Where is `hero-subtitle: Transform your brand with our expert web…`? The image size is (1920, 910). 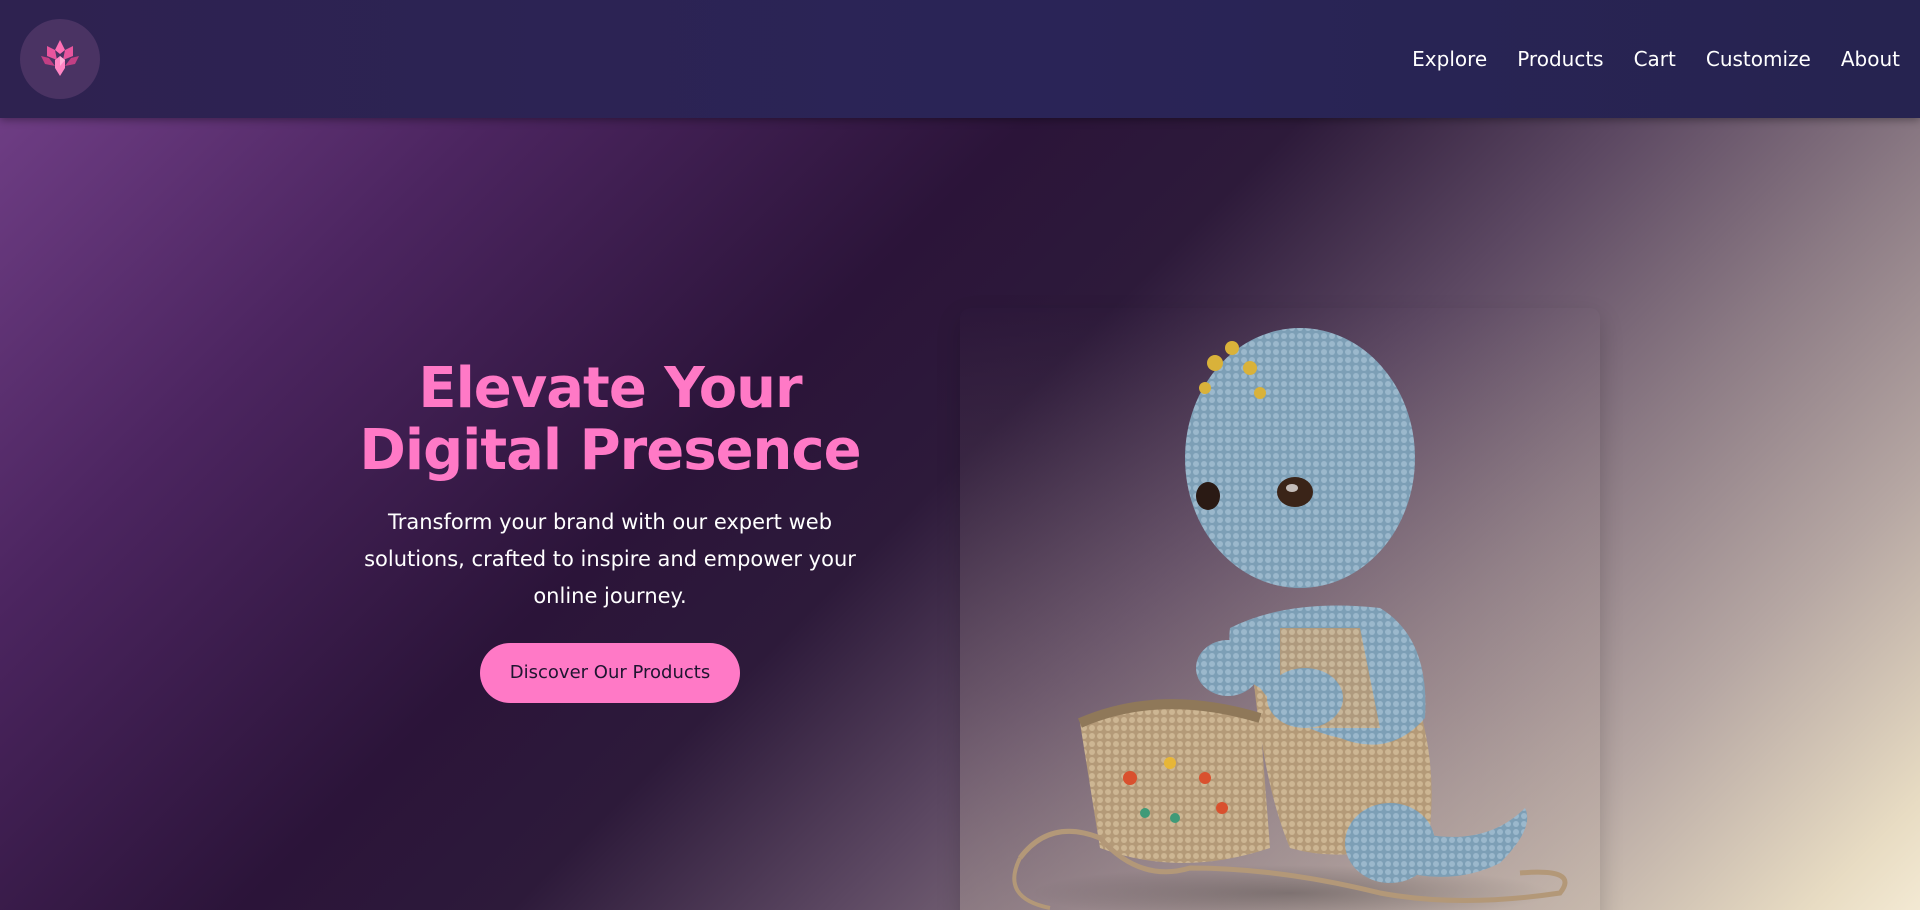
hero-subtitle: Transform your brand with our expert web… is located at coordinates (610, 559).